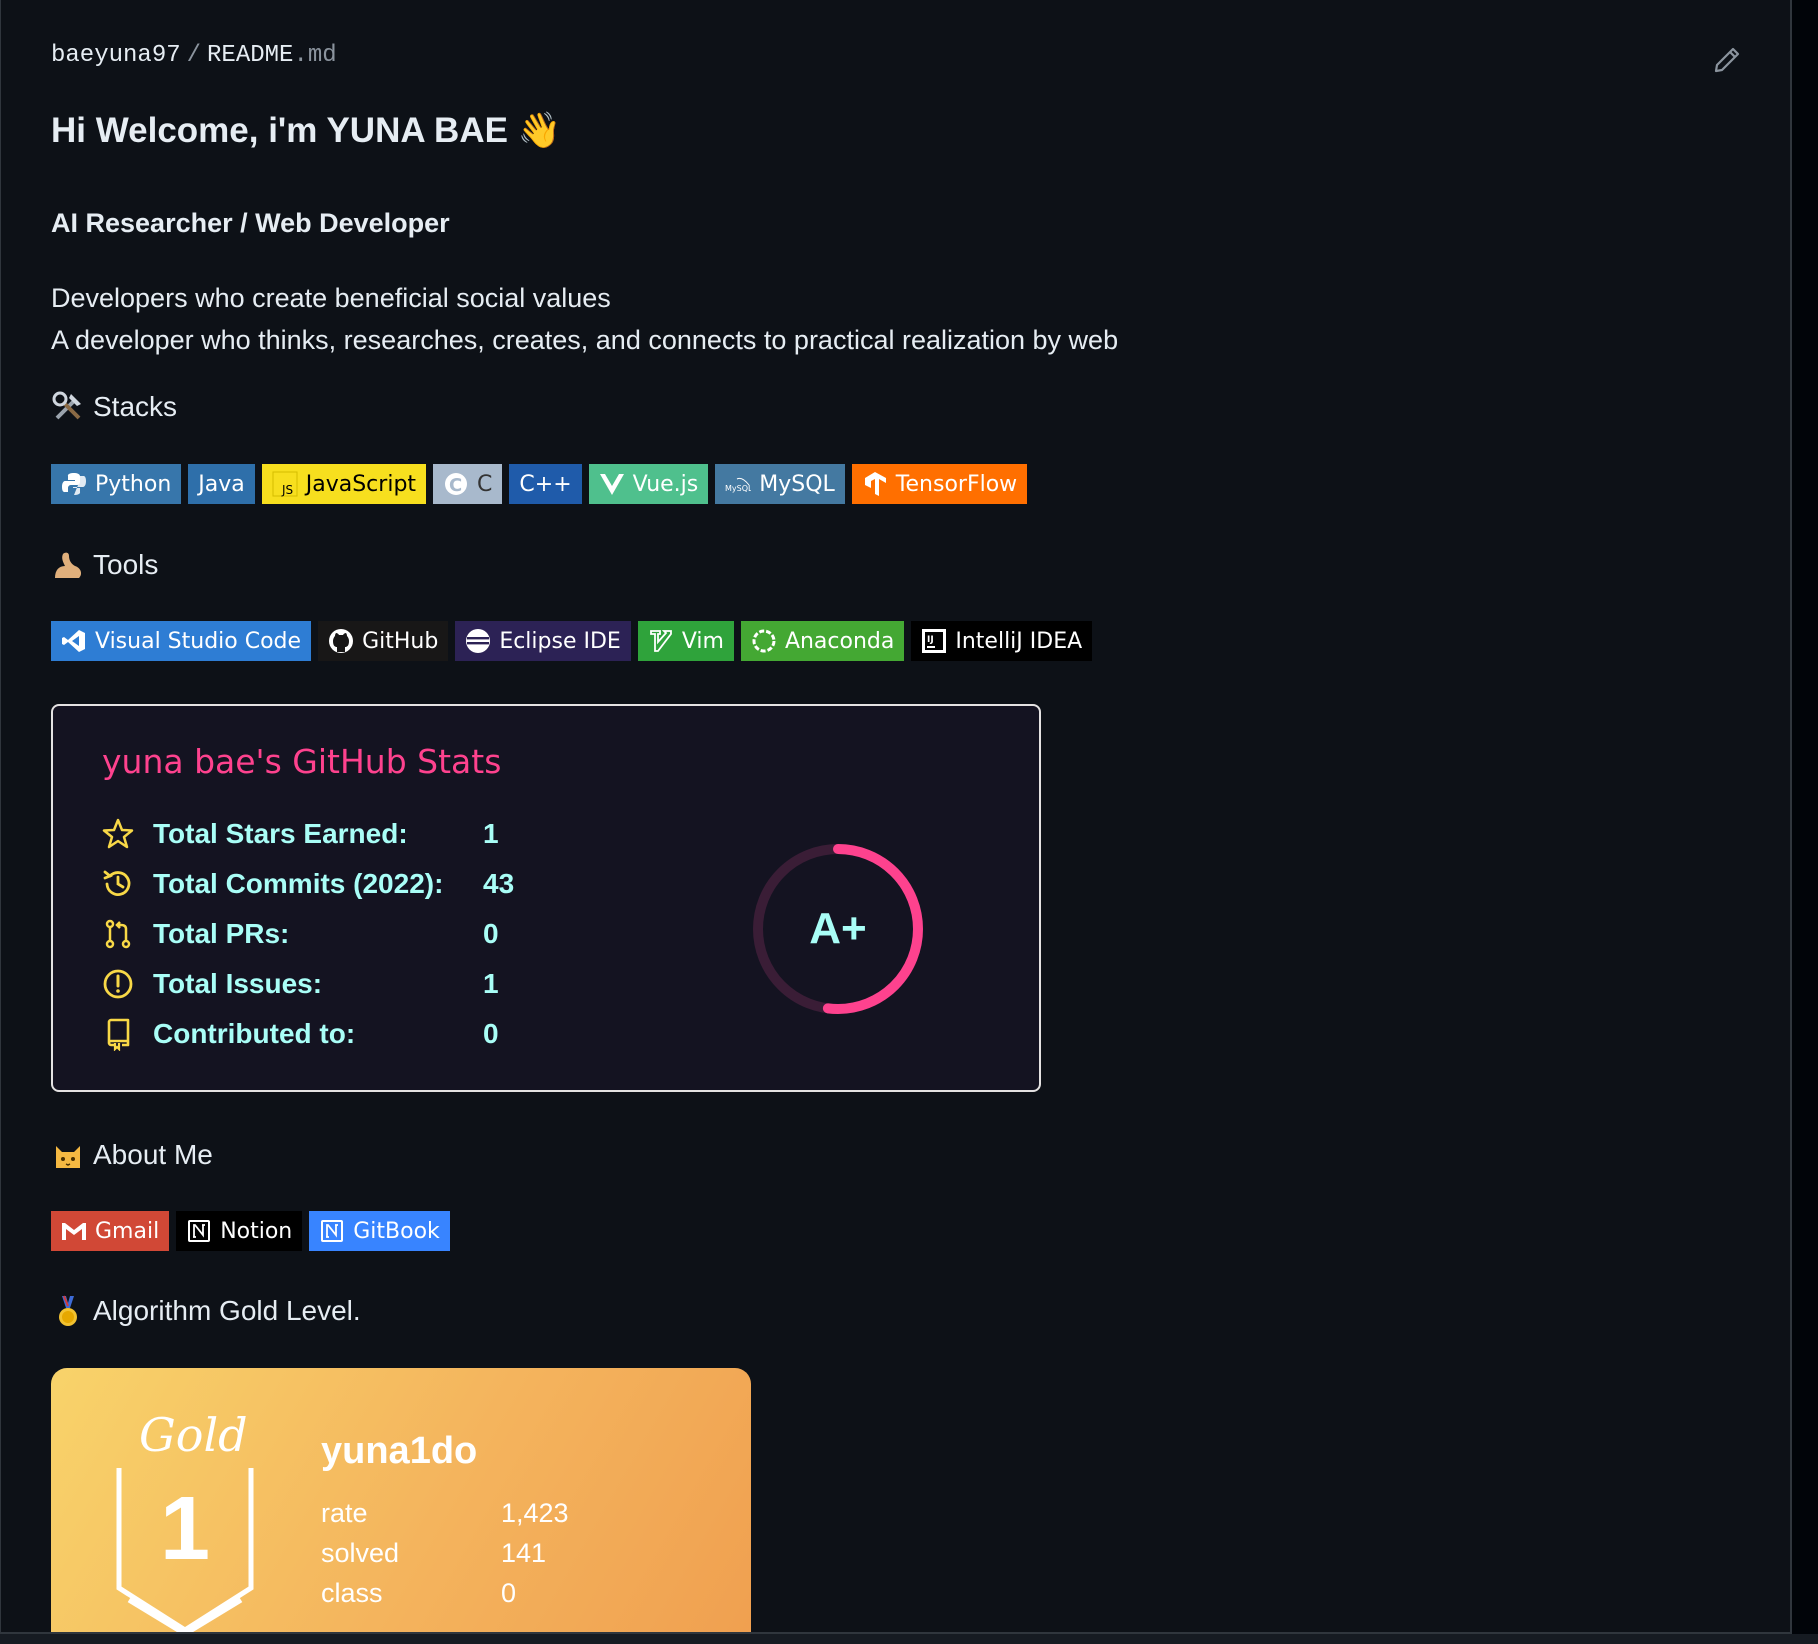  What do you see at coordinates (909, 1639) in the screenshot?
I see `bottom-gutter` at bounding box center [909, 1639].